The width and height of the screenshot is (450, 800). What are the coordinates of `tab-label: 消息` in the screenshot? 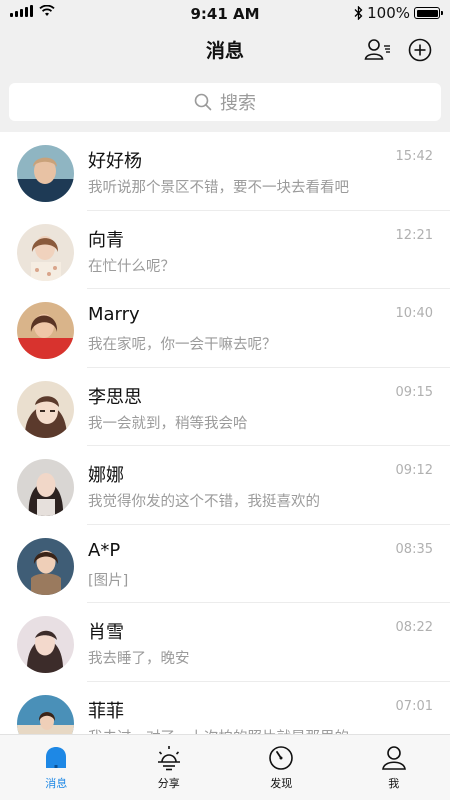 It's located at (56, 783).